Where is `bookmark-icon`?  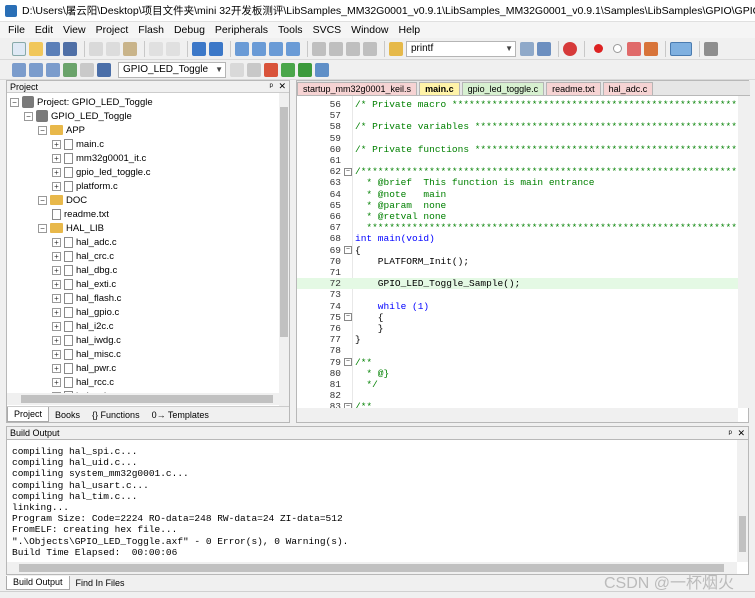
bookmark-icon is located at coordinates (242, 48).